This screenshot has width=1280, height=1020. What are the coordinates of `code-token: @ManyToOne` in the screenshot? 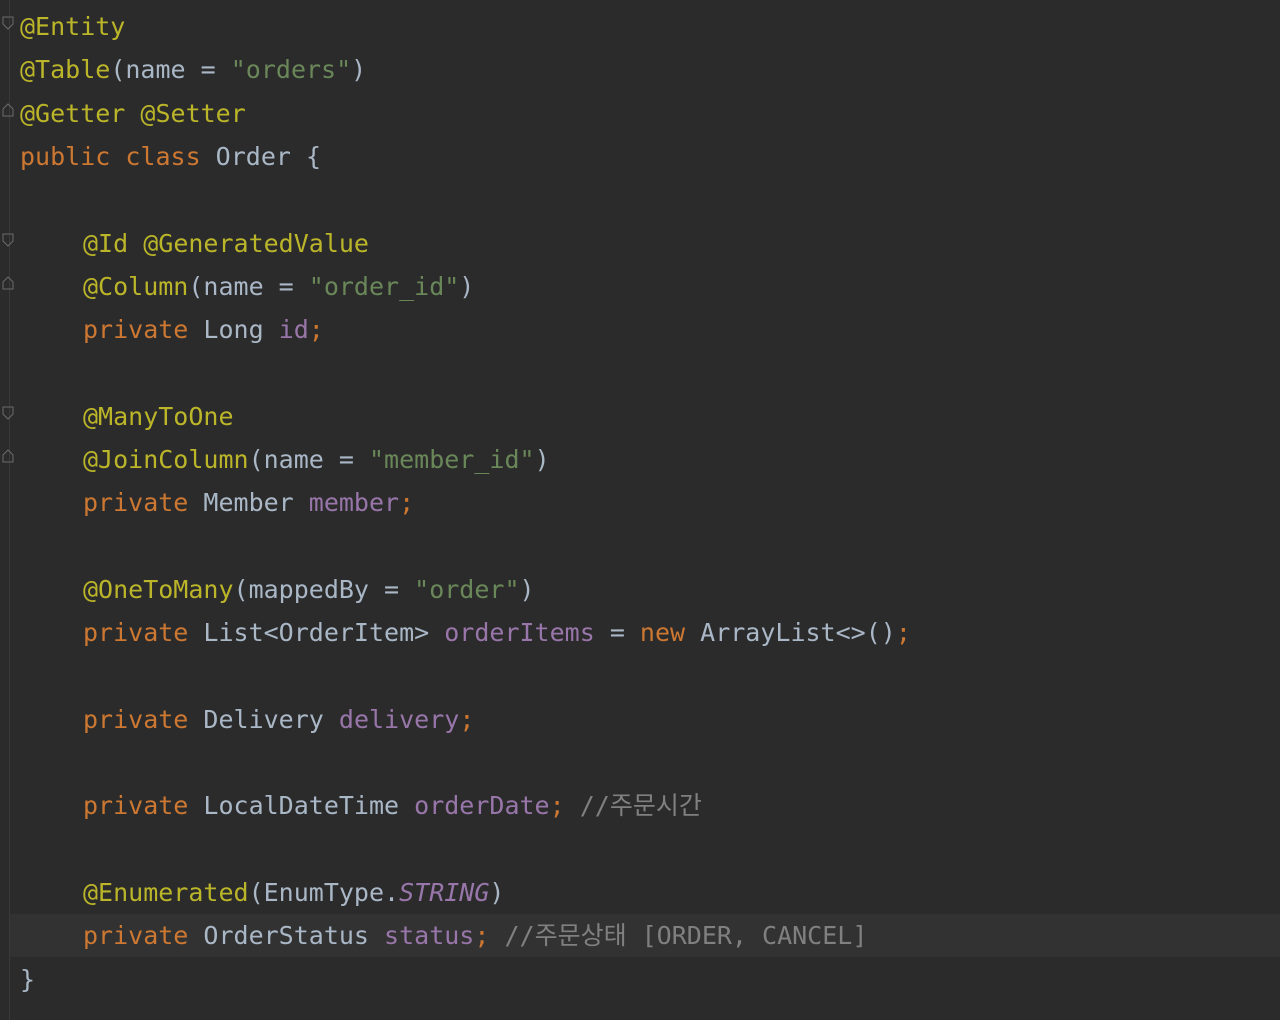 It's located at (158, 416).